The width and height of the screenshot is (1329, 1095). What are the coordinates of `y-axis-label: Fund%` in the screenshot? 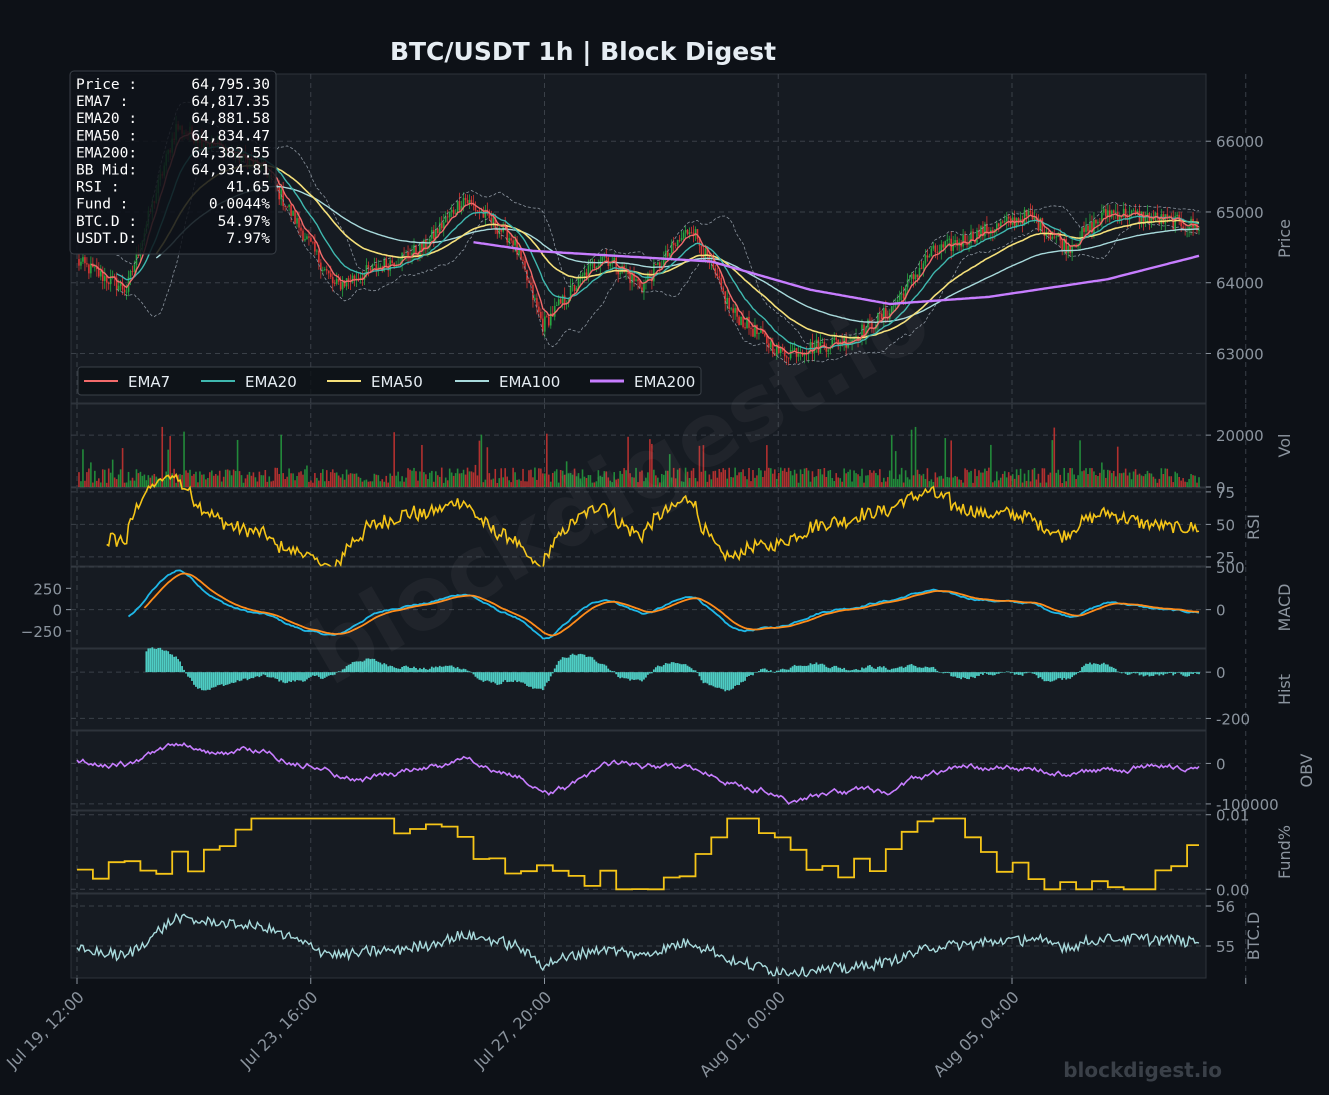 It's located at (1284, 852).